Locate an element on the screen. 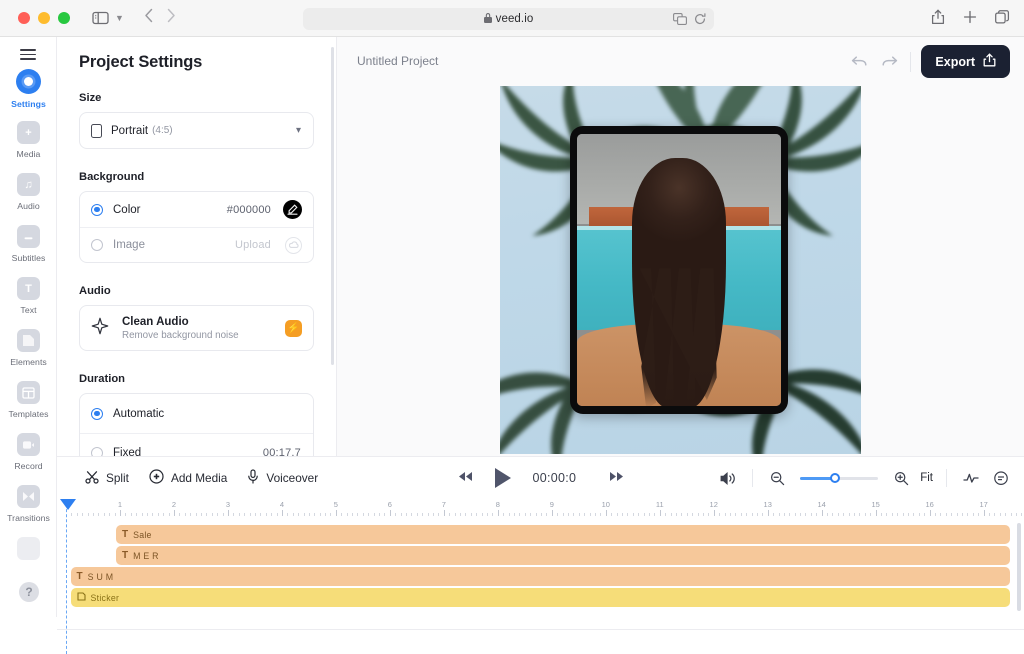  zoom-in-icon is located at coordinates (901, 478).